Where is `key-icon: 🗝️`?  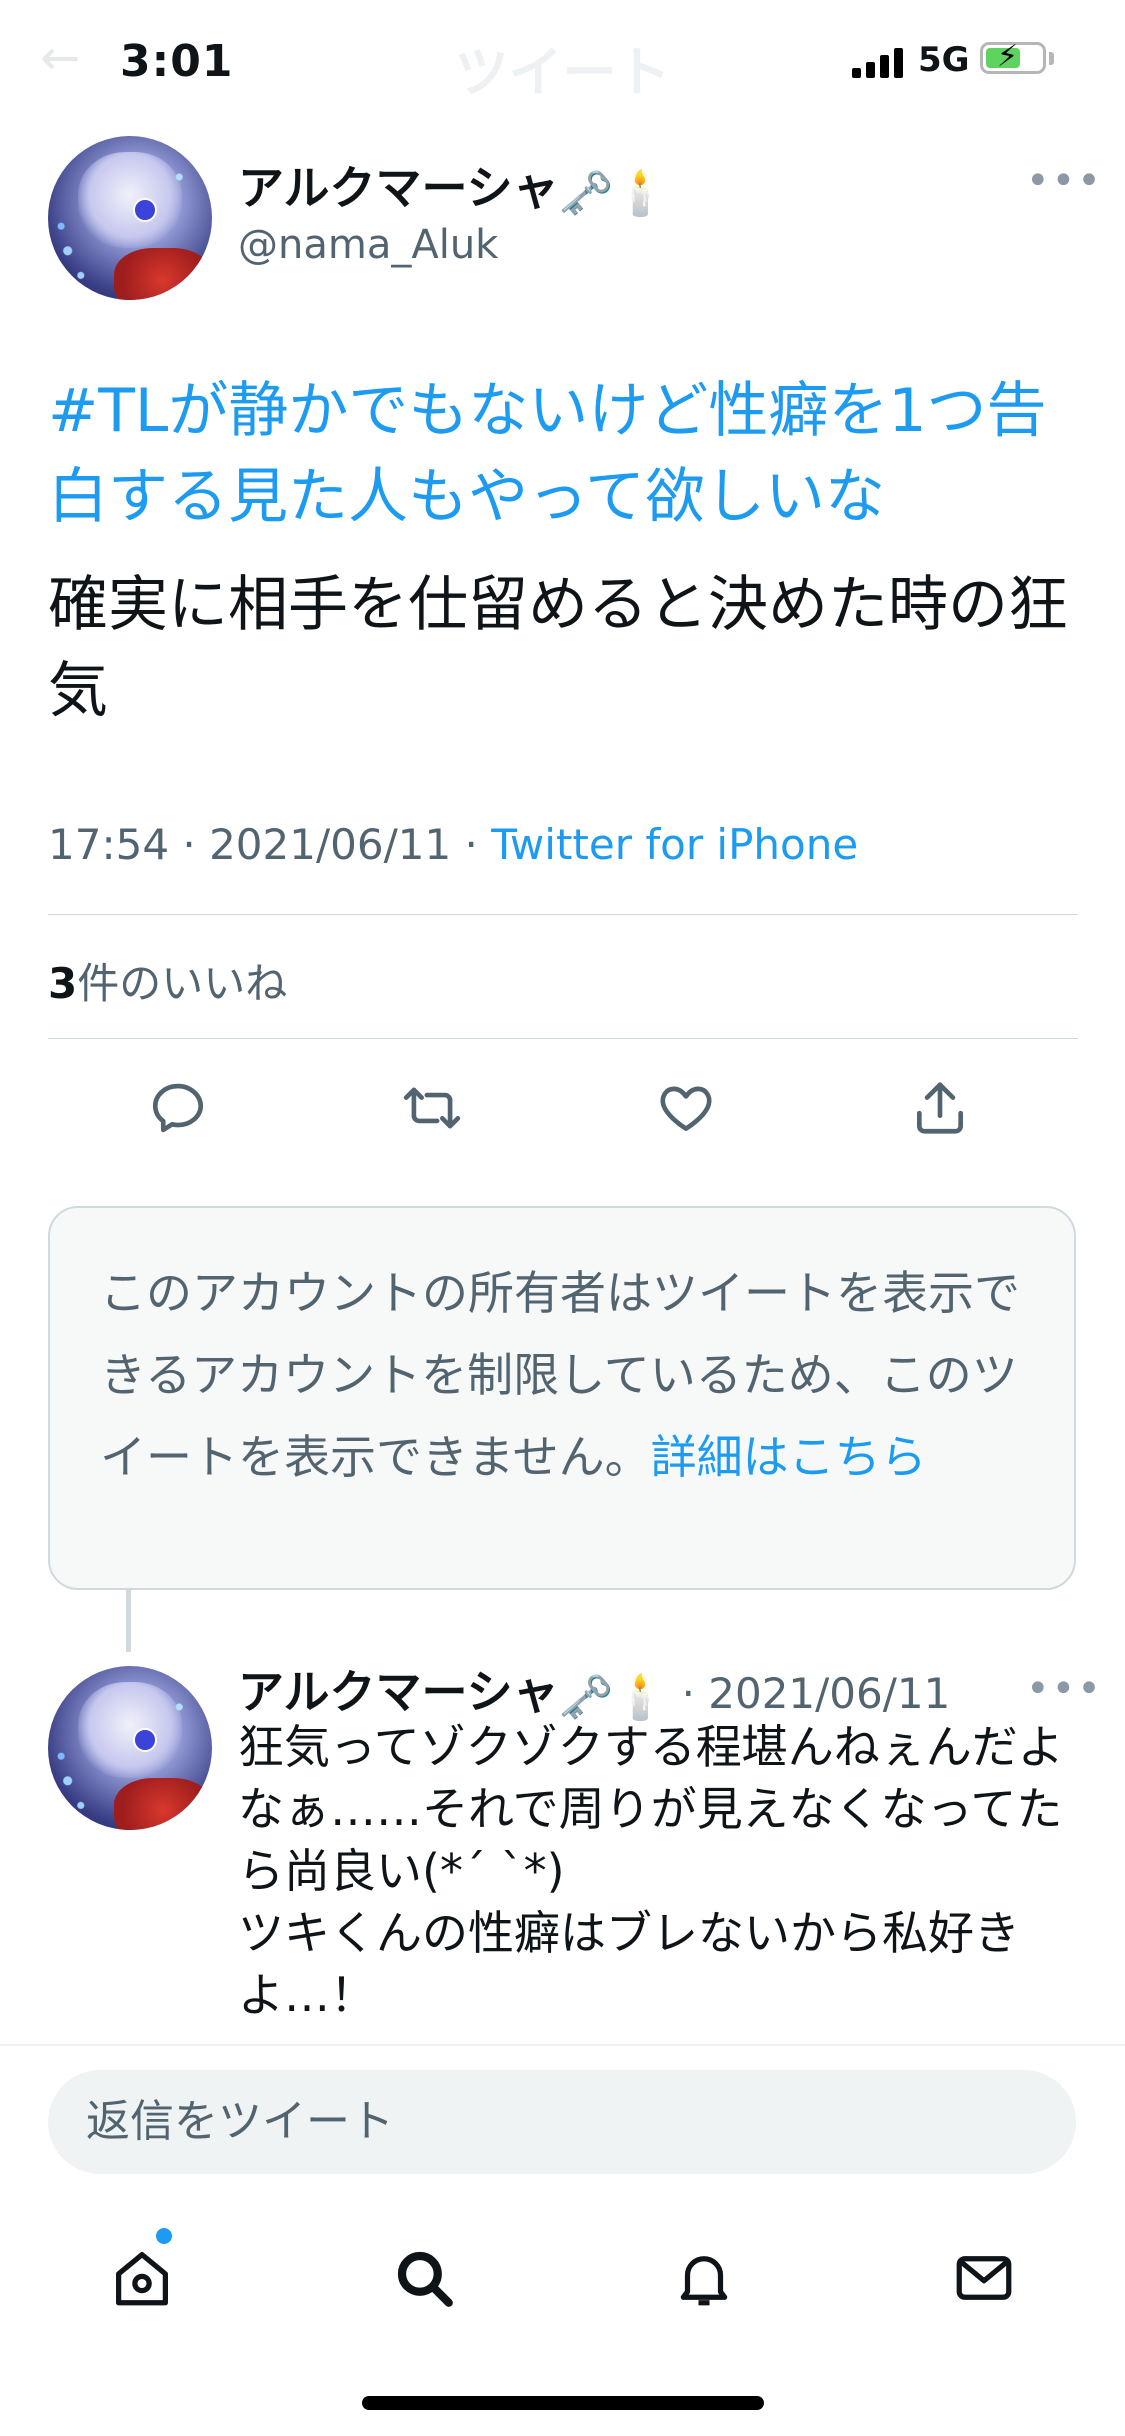 key-icon: 🗝️ is located at coordinates (586, 193).